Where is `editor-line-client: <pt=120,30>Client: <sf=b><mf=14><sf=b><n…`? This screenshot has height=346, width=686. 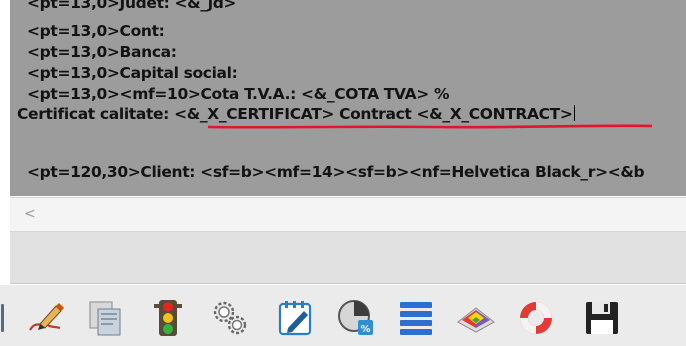
editor-line-client: <pt=120,30>Client: <sf=b><mf=14><sf=b><n… is located at coordinates (336, 172).